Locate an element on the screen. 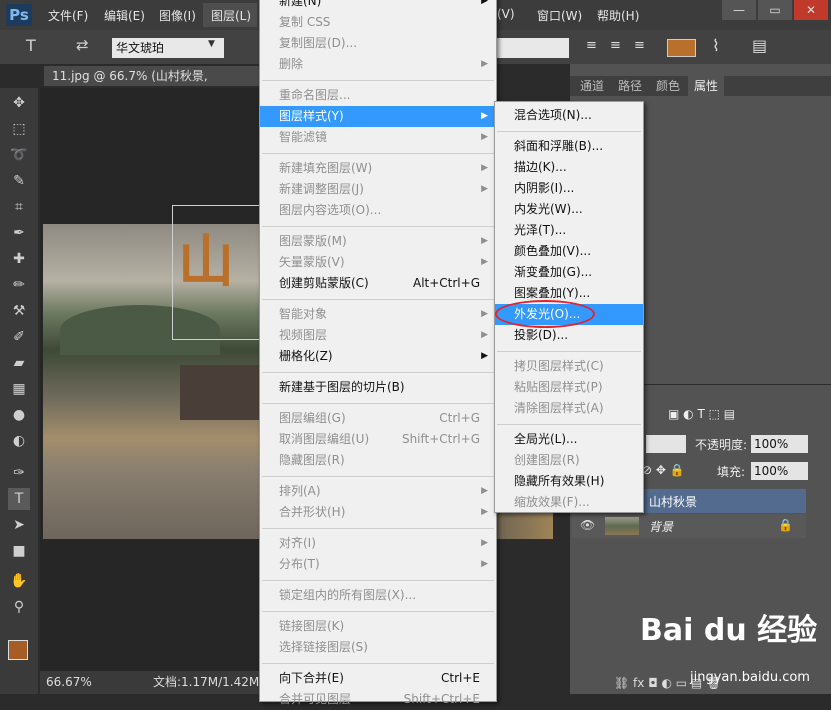  menu-item-label: 选择链接图层(S) is located at coordinates (323, 647).